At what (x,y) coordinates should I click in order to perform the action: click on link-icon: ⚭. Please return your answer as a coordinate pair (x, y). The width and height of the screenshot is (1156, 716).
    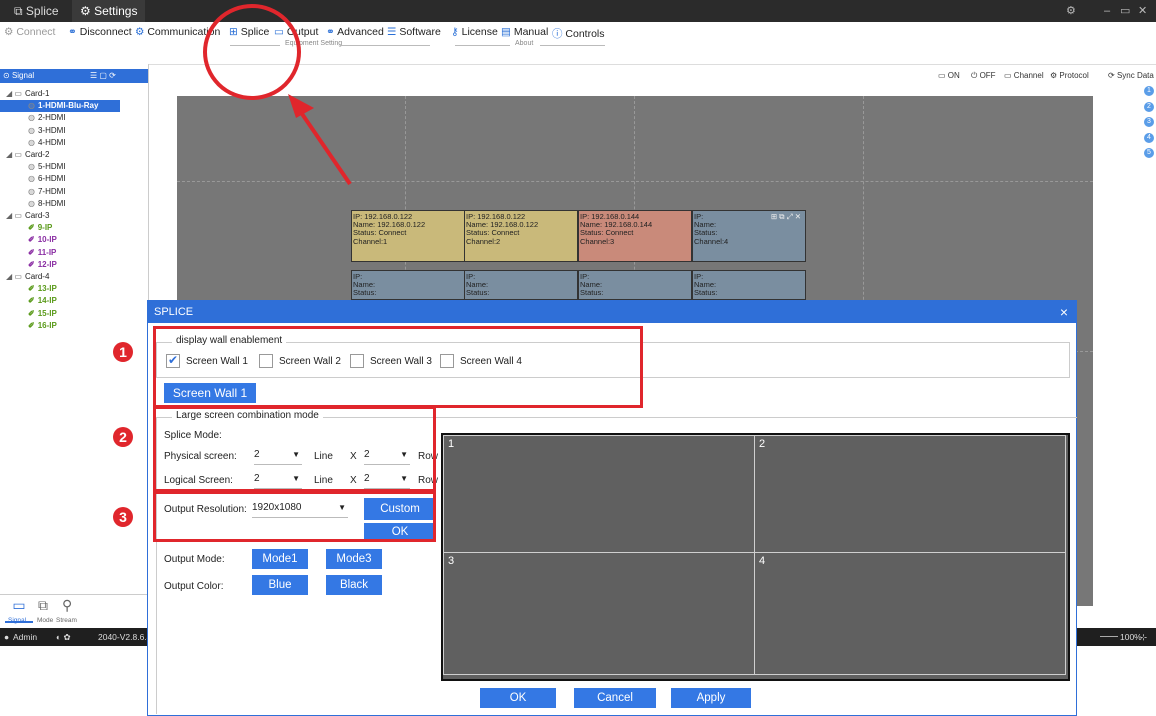
    Looking at the image, I should click on (72, 32).